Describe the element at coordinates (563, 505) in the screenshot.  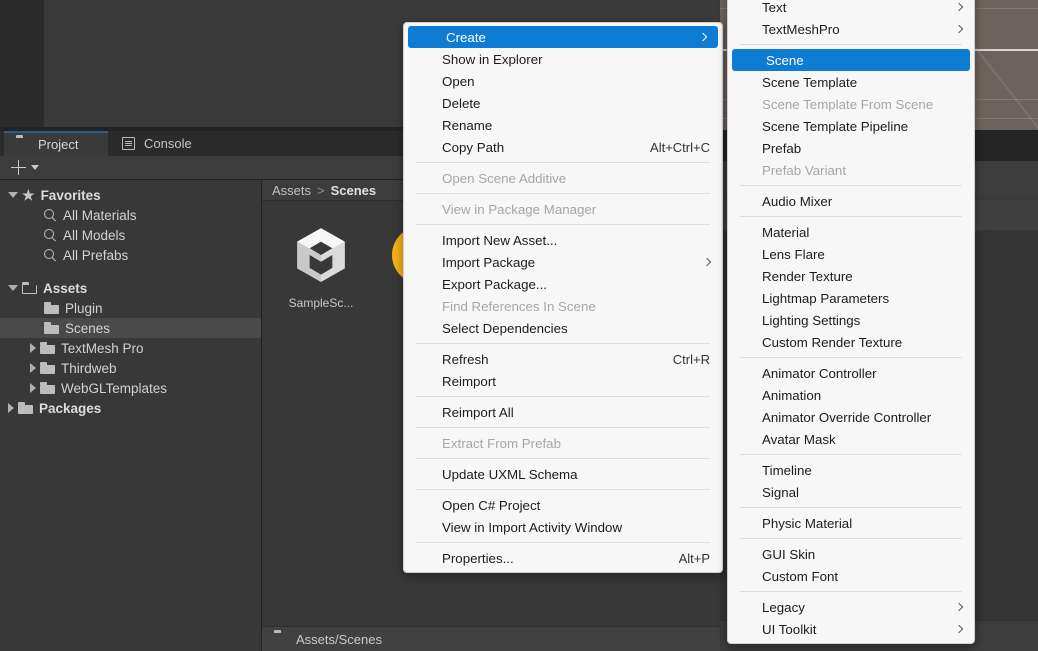
I see `menu-item-open-c-project: Open C# Project` at that location.